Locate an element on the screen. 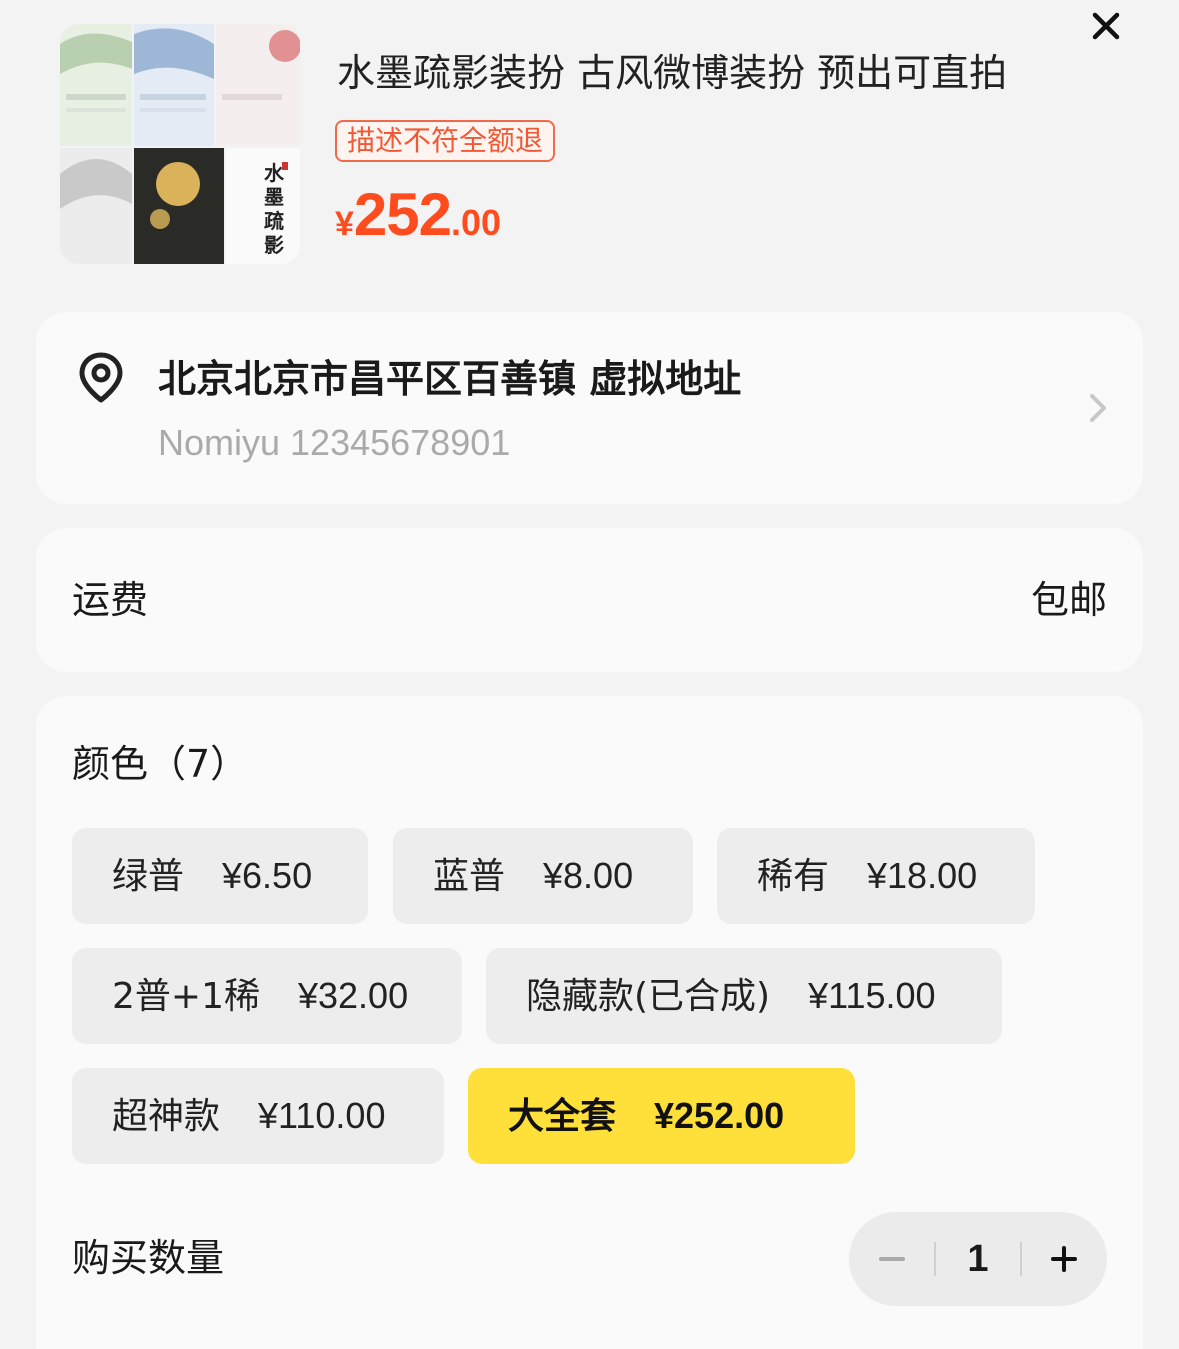 The width and height of the screenshot is (1179, 1349). option-lanpu: 蓝普 ¥8.00 is located at coordinates (543, 876).